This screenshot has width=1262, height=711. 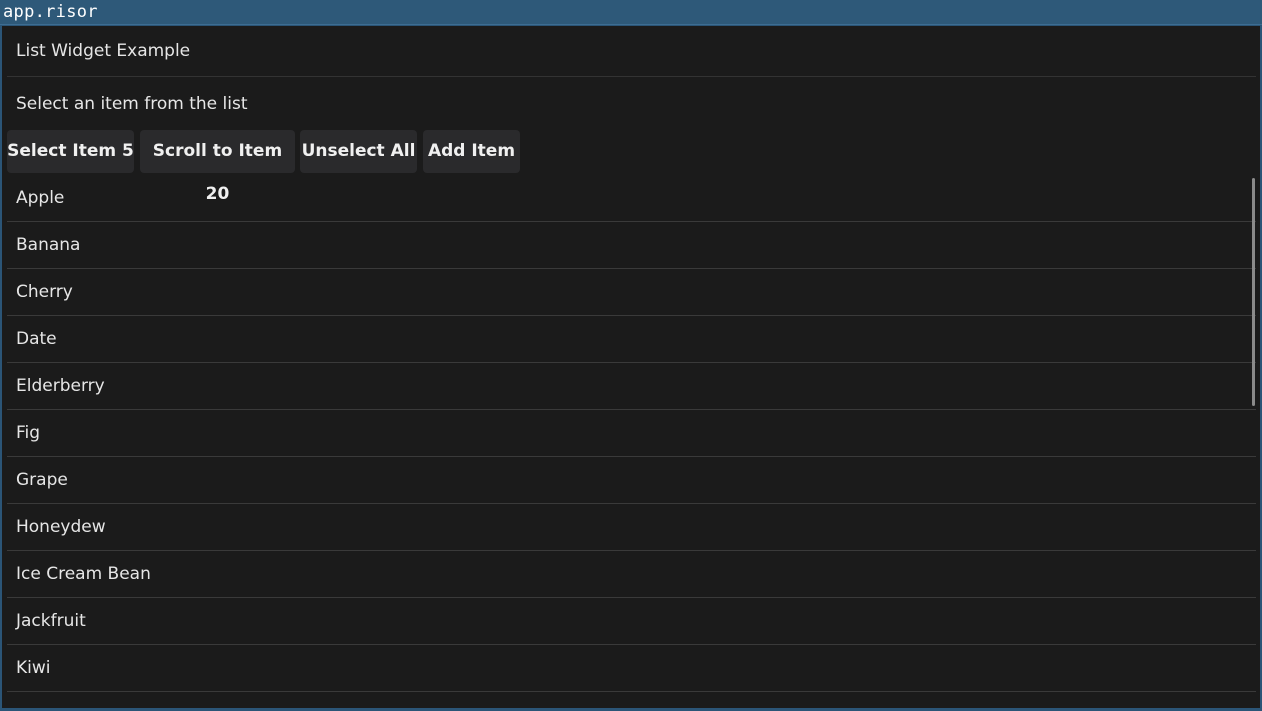 What do you see at coordinates (631, 480) in the screenshot?
I see `list-item: Grape` at bounding box center [631, 480].